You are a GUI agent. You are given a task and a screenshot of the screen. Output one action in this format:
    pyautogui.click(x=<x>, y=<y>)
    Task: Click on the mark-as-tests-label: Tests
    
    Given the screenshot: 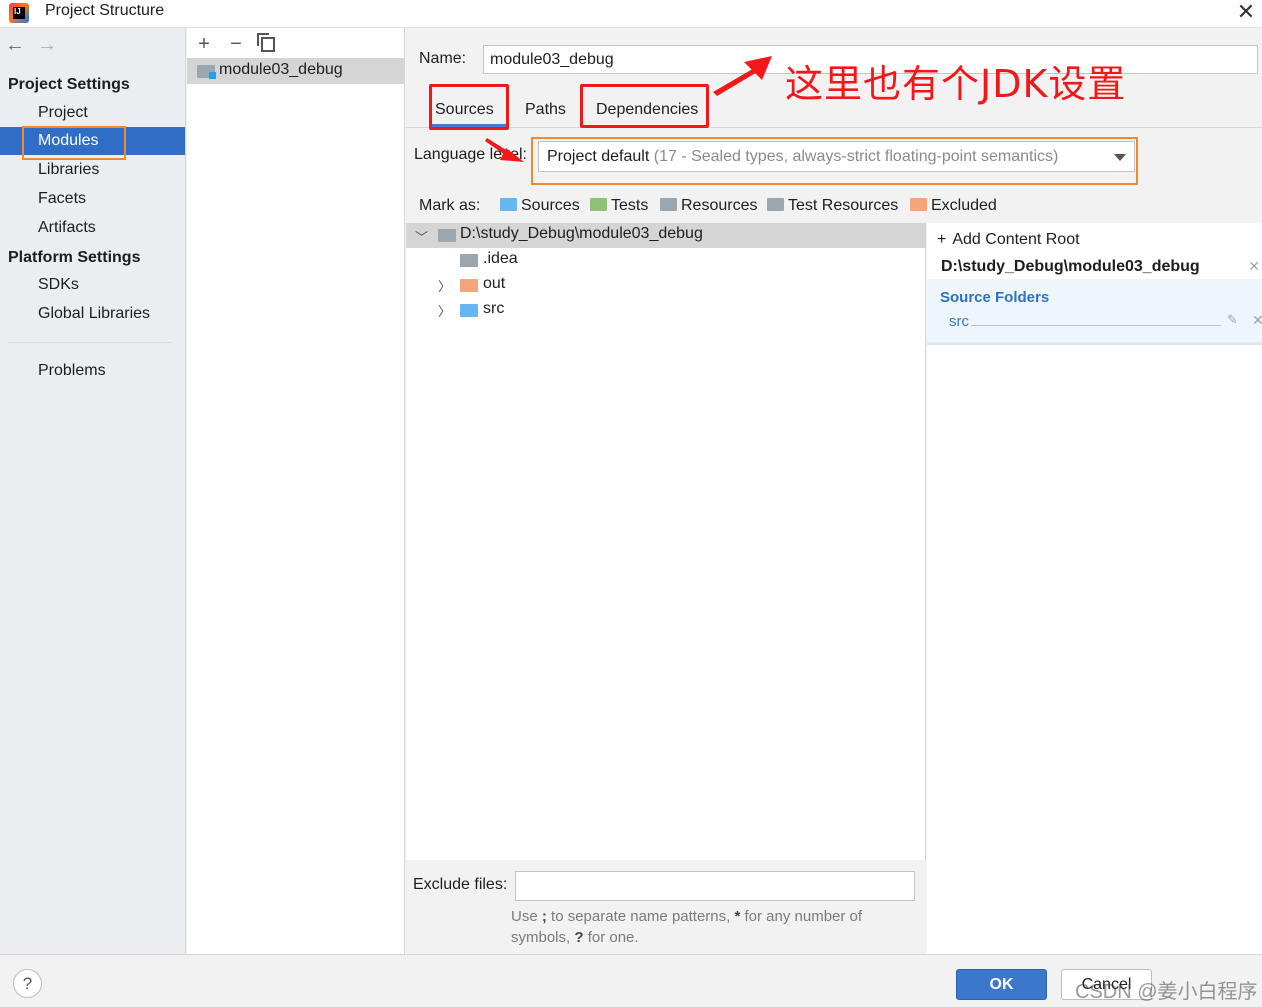 What is the action you would take?
    pyautogui.click(x=630, y=205)
    